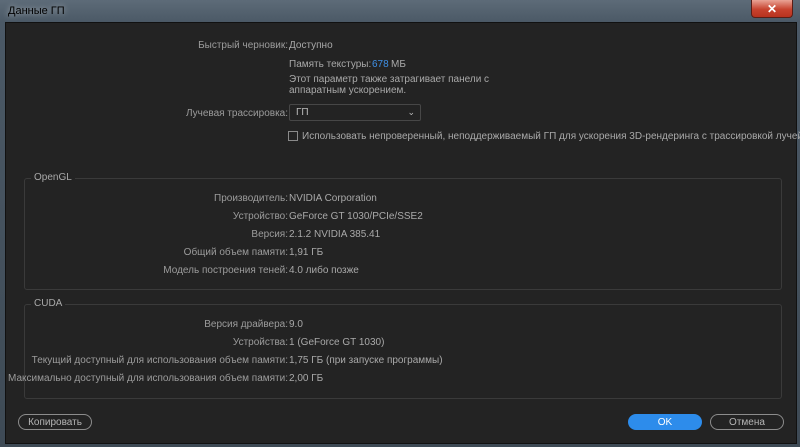 This screenshot has width=800, height=447. Describe the element at coordinates (311, 45) in the screenshot. I see `fast-draft-value: Доступно` at that location.